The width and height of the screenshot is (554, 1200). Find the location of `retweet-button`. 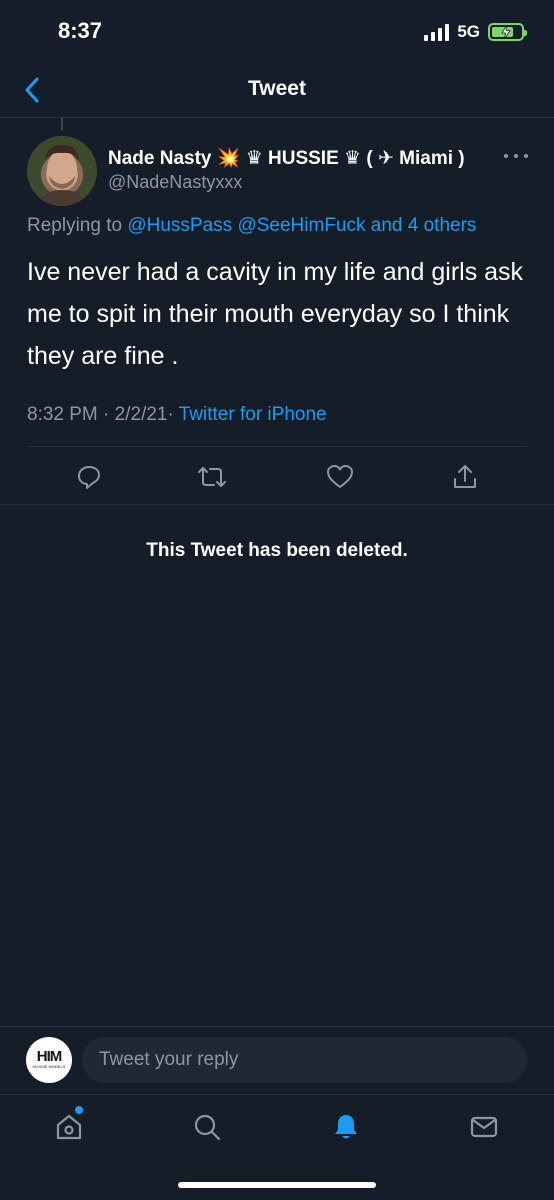

retweet-button is located at coordinates (212, 477).